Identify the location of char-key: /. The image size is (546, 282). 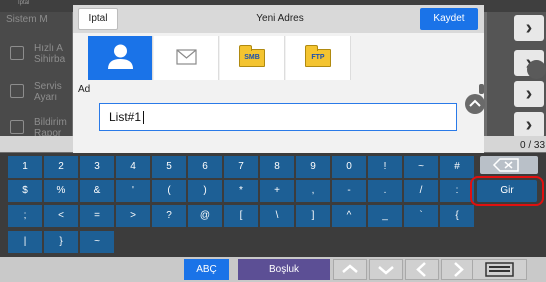
(421, 191).